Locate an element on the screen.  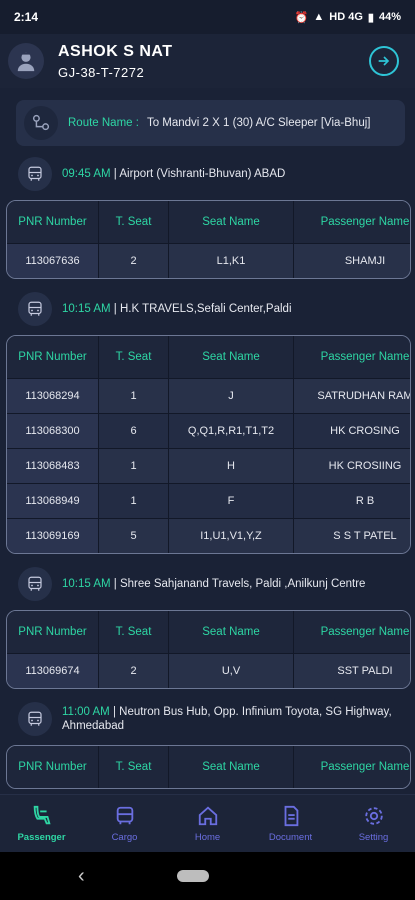
nav-passenger: Passenger is located at coordinates (41, 823).